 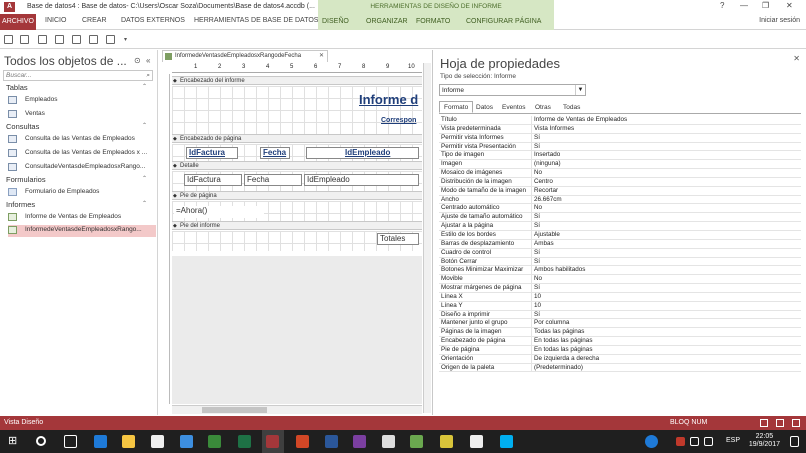 What do you see at coordinates (275, 153) in the screenshot?
I see `label-fecha: Fecha` at bounding box center [275, 153].